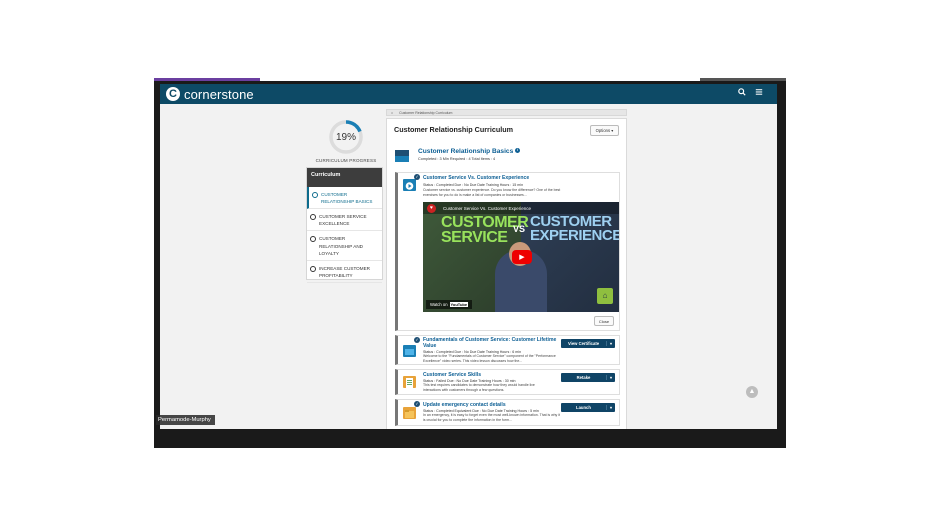  What do you see at coordinates (439, 304) in the screenshot?
I see `watch-on-label: Watch on` at bounding box center [439, 304].